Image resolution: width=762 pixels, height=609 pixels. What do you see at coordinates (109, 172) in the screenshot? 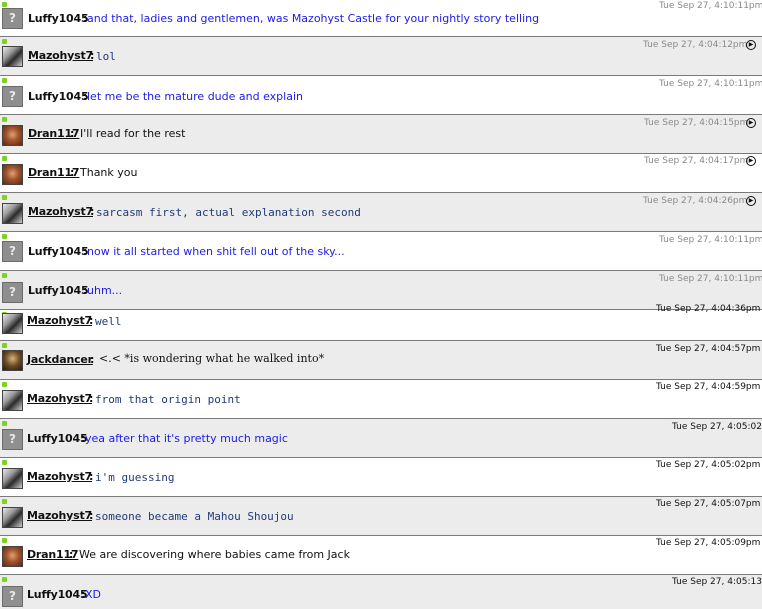
I see `message-text: Thank you` at bounding box center [109, 172].